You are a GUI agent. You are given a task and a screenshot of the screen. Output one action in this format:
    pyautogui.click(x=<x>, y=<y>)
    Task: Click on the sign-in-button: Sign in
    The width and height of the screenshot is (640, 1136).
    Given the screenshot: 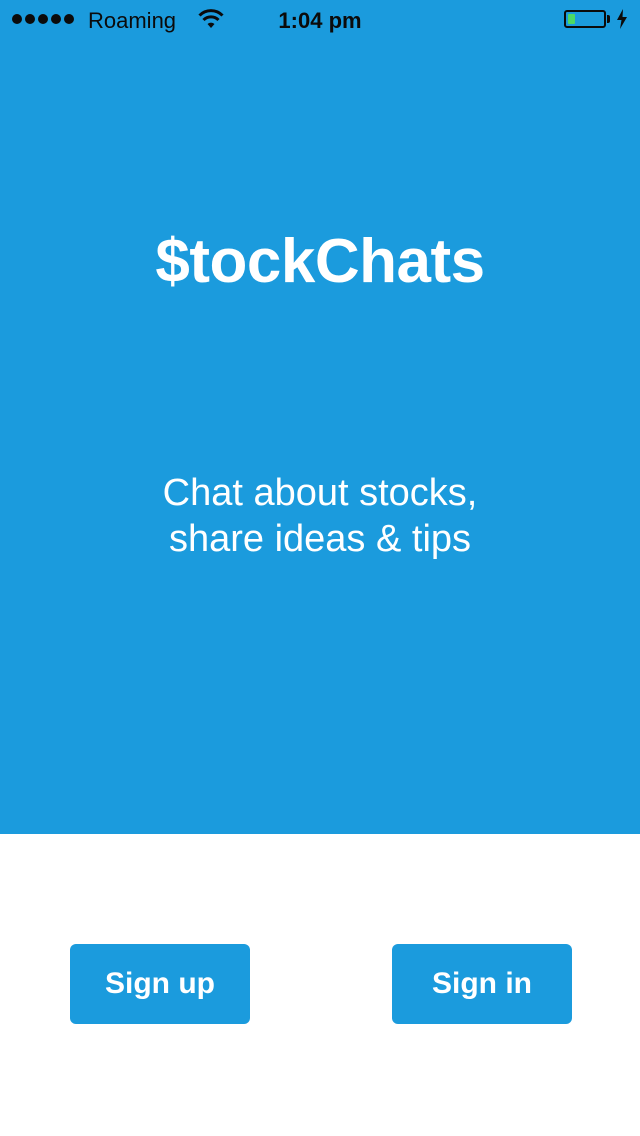 What is the action you would take?
    pyautogui.click(x=482, y=984)
    